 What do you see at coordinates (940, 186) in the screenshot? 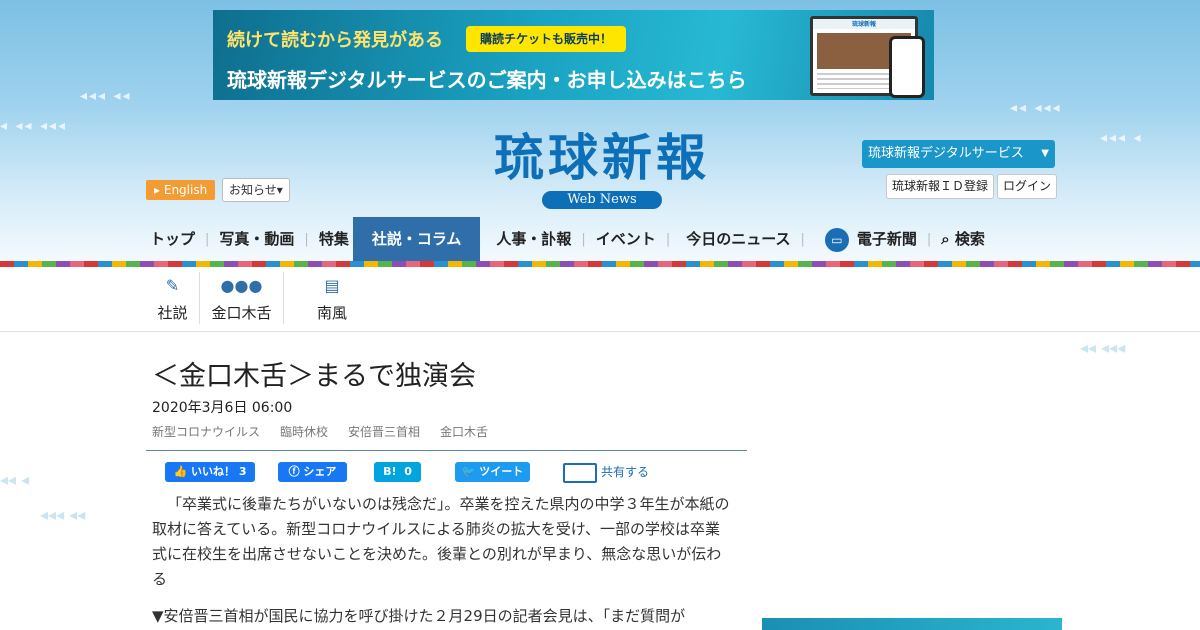
I see `id-register-button: 琉球新報ＩＤ登録` at bounding box center [940, 186].